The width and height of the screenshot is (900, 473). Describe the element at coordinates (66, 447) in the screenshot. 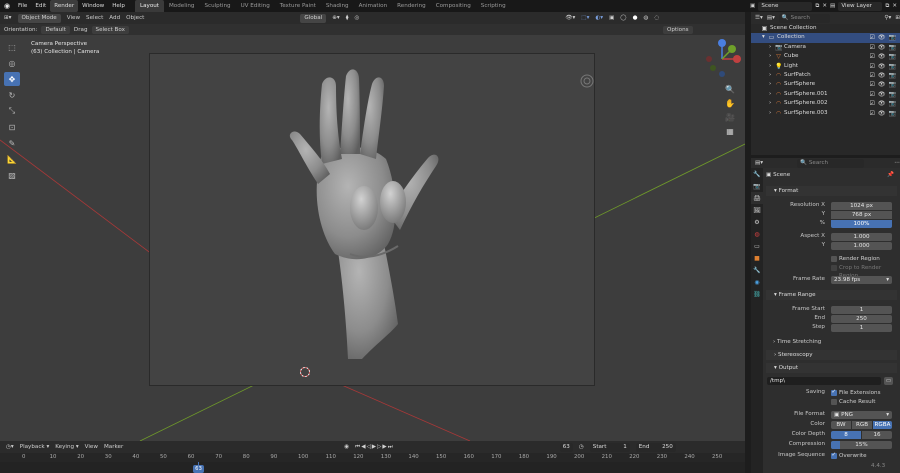

I see `keying-menu: Keying ▾` at that location.